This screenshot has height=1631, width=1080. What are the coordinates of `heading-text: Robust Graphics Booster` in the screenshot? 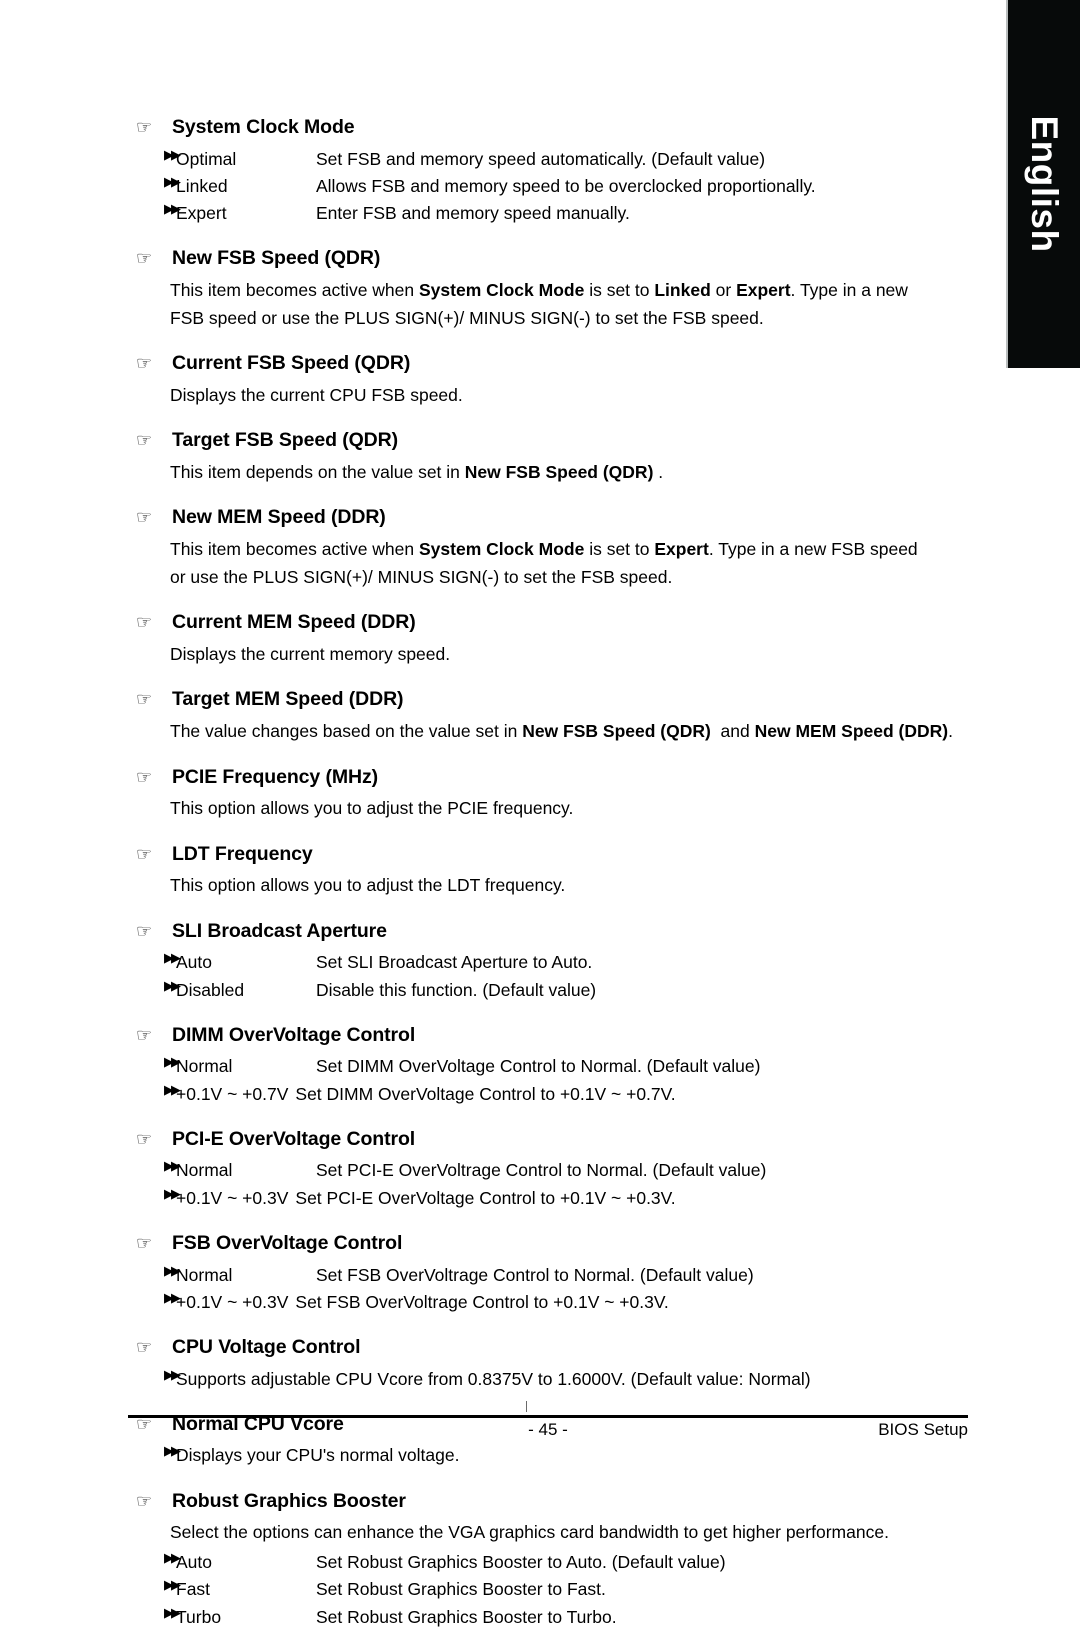 It's located at (289, 1500).